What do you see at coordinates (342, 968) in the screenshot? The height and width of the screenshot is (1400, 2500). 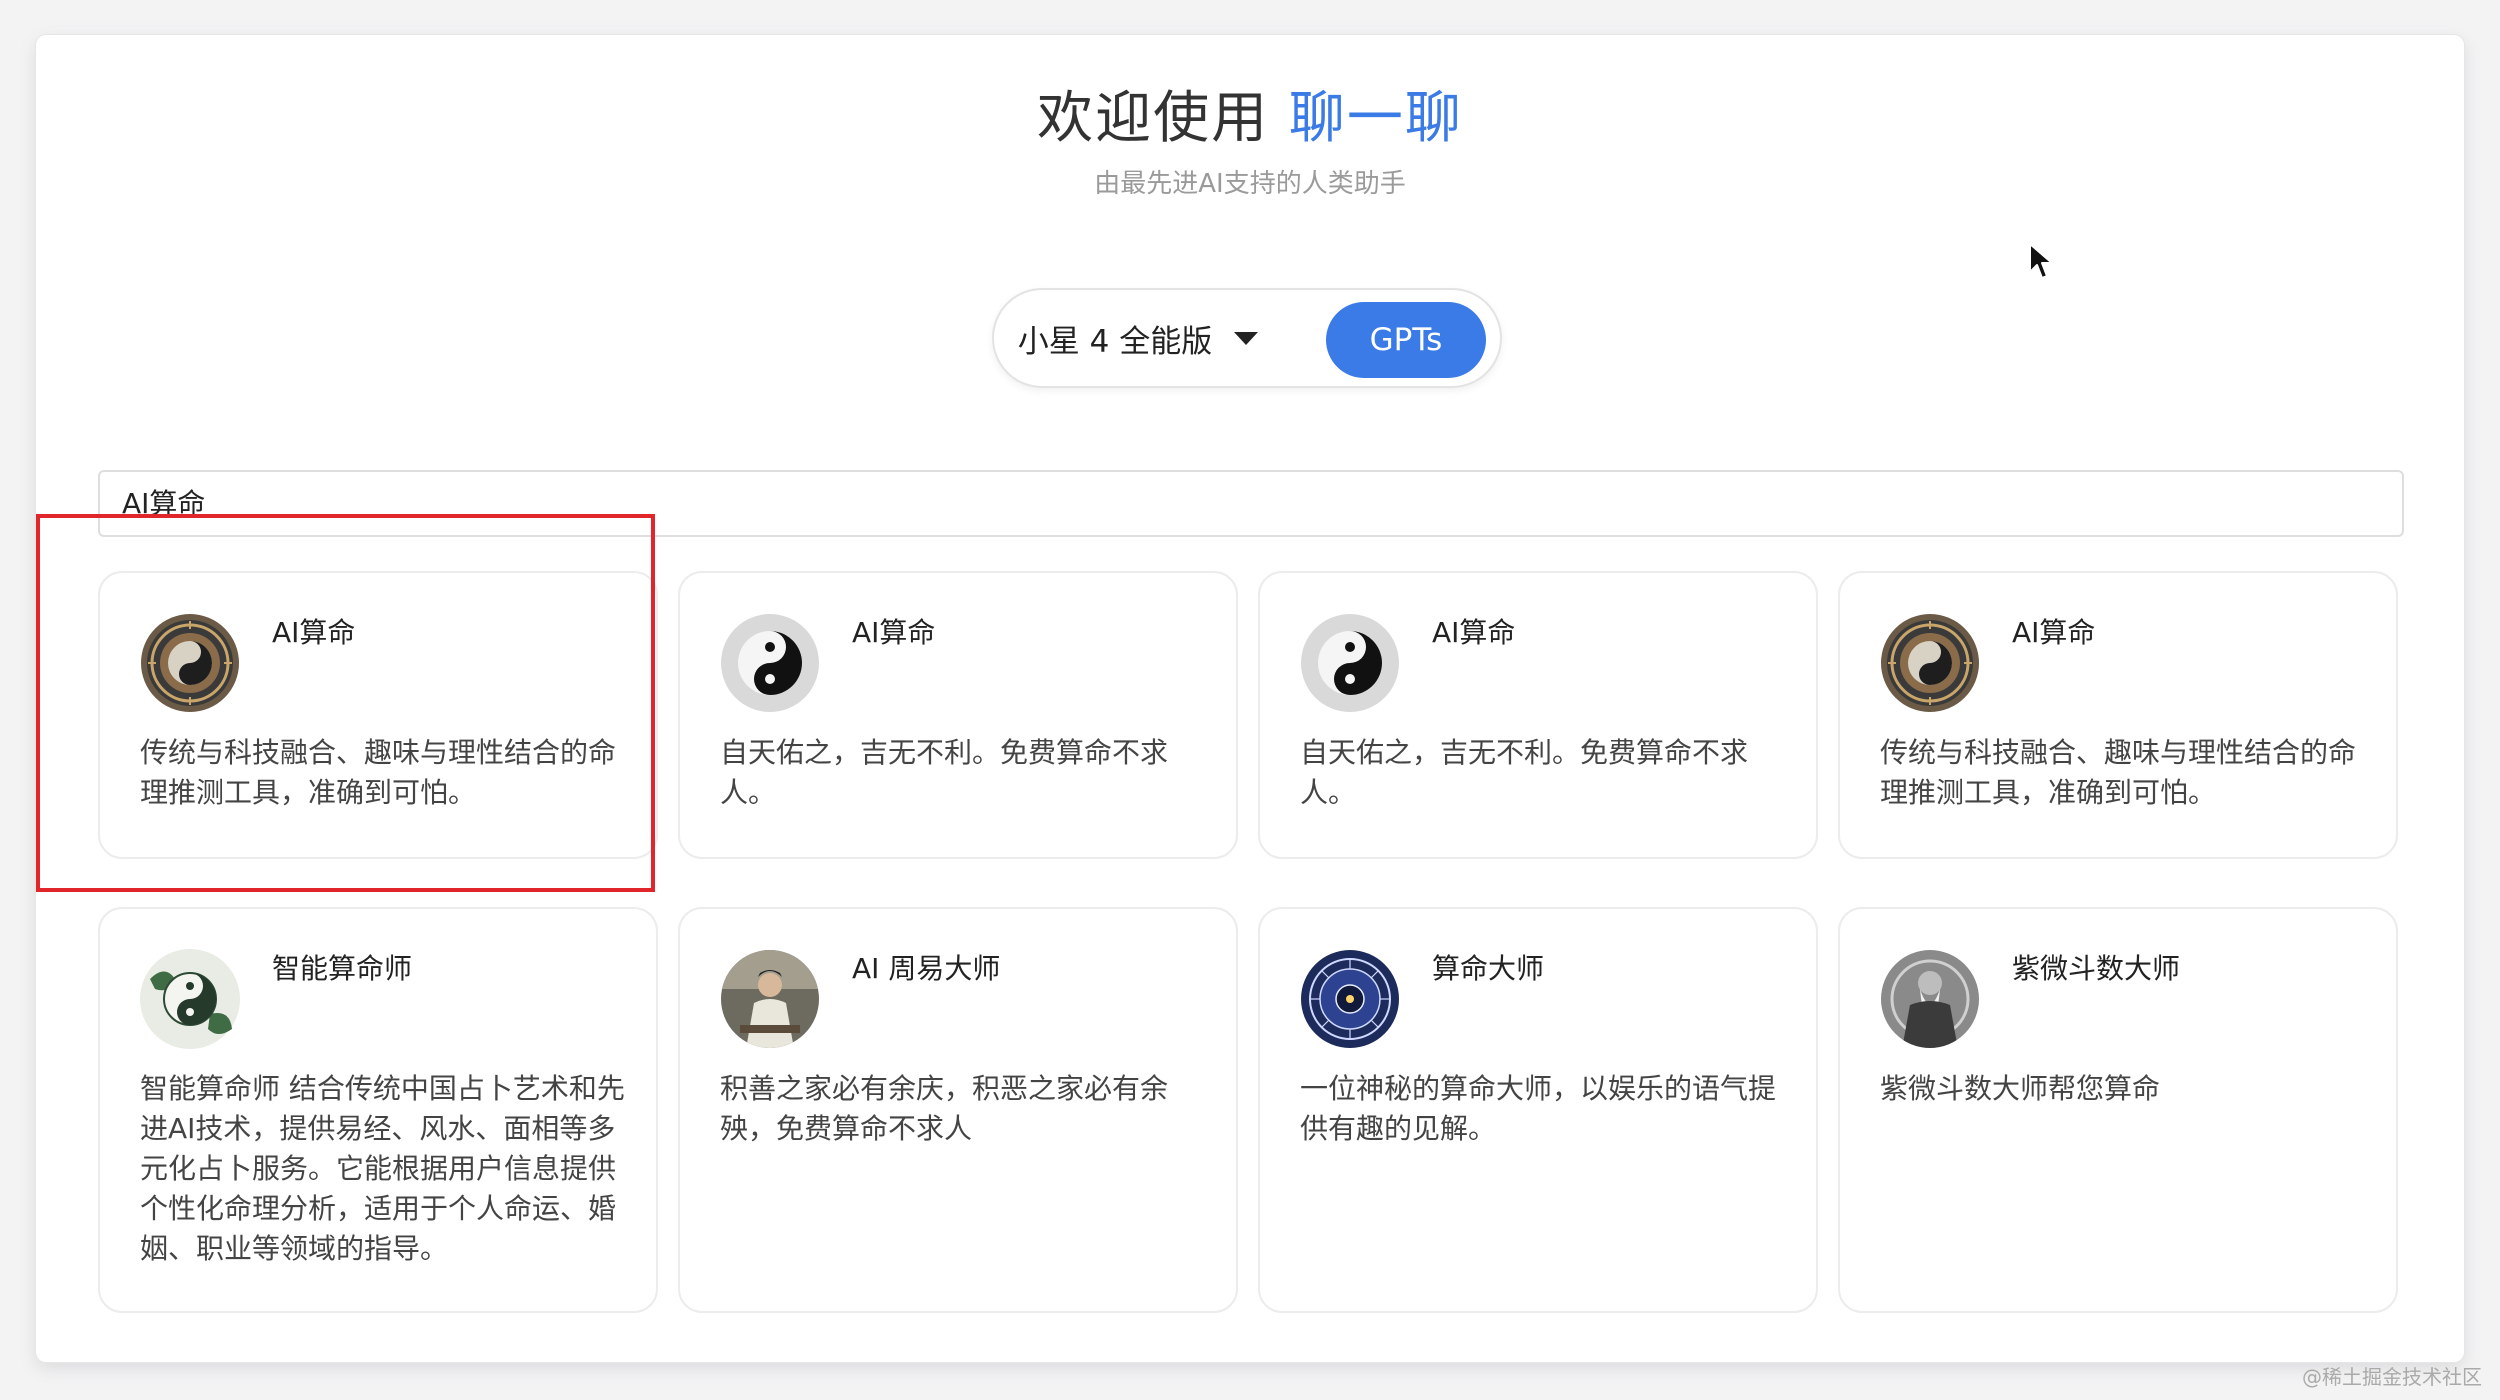 I see `card-title: 智能算命师` at bounding box center [342, 968].